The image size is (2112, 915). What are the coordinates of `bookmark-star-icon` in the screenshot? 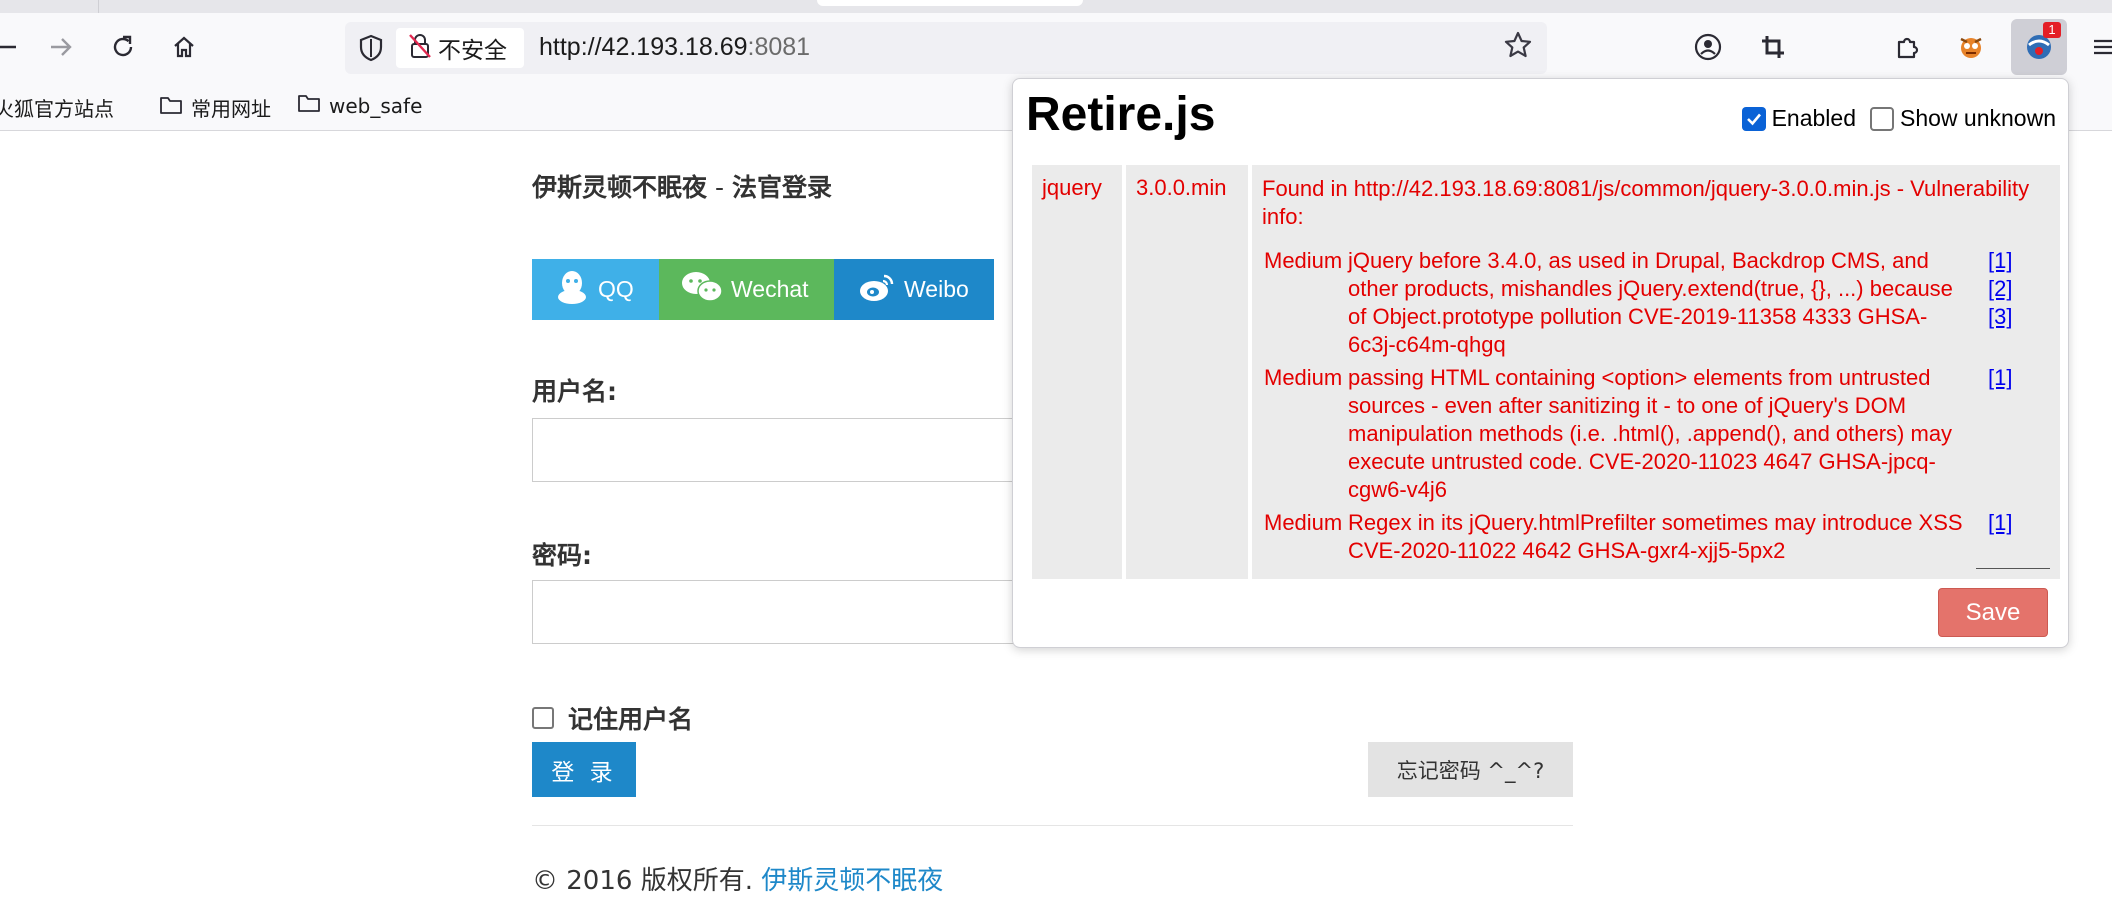 It's located at (1518, 49).